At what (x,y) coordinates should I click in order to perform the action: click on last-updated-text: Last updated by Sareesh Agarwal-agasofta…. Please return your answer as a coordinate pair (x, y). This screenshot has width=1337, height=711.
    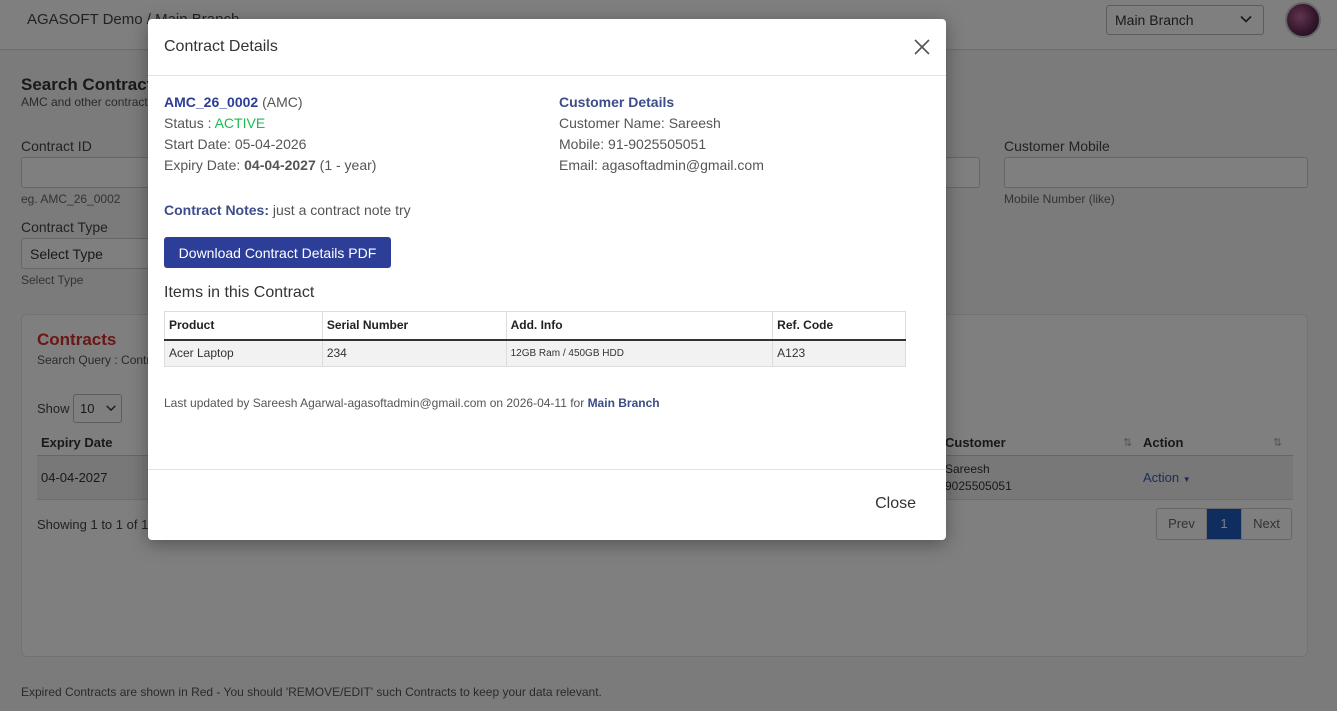
    Looking at the image, I should click on (374, 403).